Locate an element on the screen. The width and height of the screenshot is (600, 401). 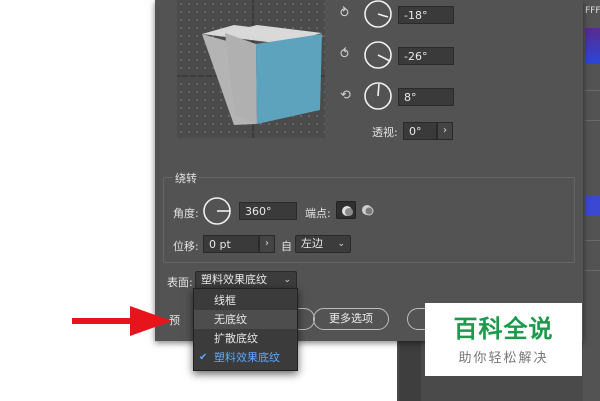
hex-color-fragment: FFF is located at coordinates (592, 11).